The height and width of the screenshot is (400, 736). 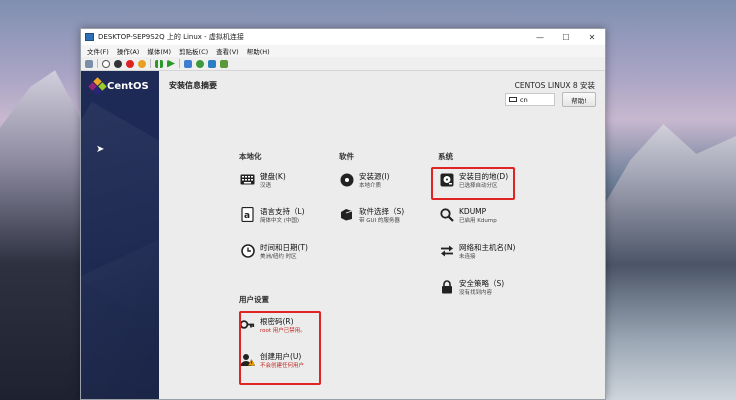 I want to click on mouse-pointer-icon: ➤, so click(x=100, y=149).